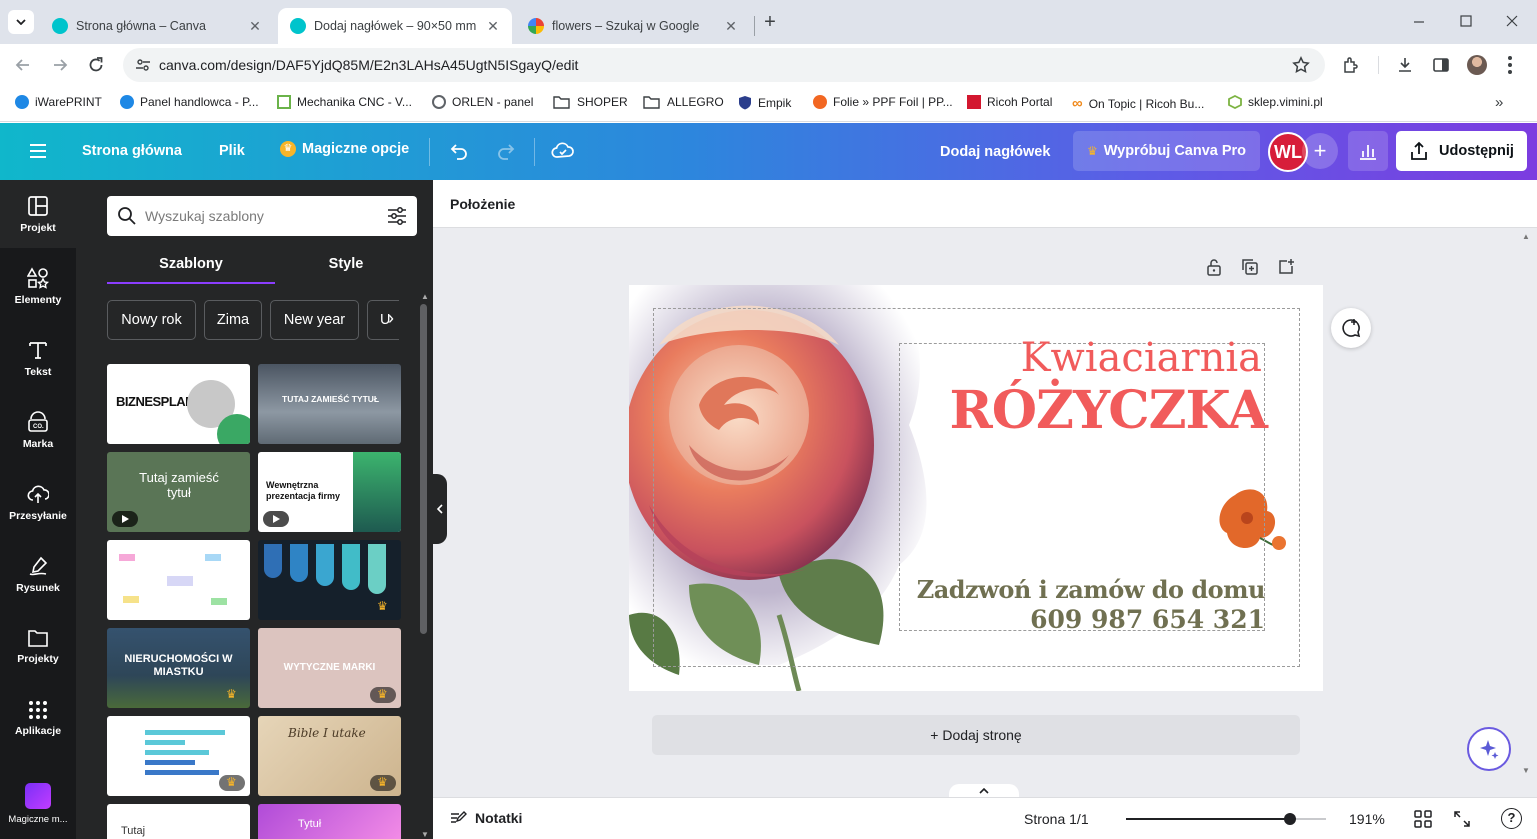 The height and width of the screenshot is (839, 1537). What do you see at coordinates (132, 151) in the screenshot?
I see `home-menu: Strona główna` at bounding box center [132, 151].